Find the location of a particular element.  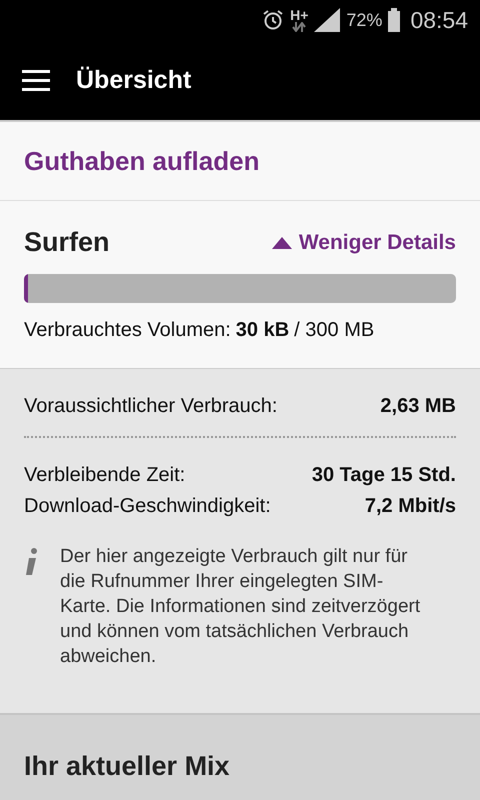

battery-icon is located at coordinates (394, 20).